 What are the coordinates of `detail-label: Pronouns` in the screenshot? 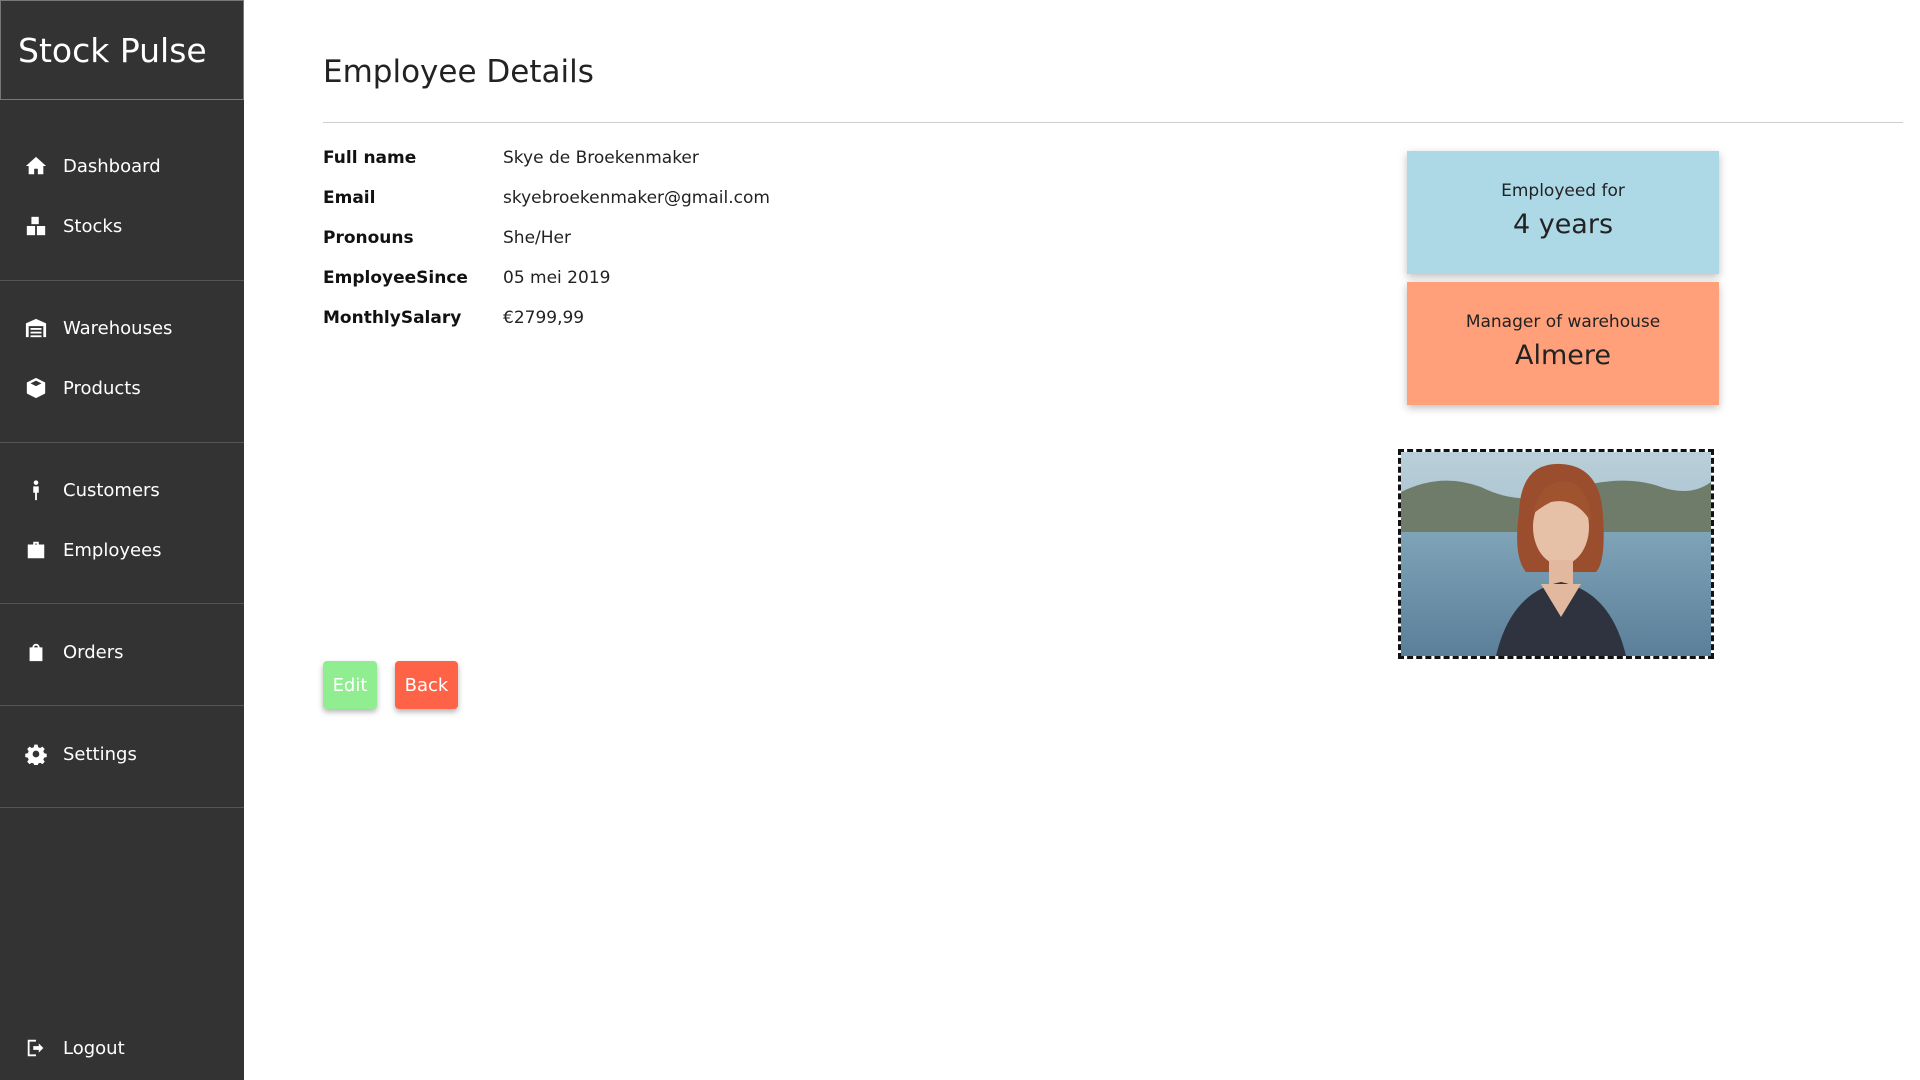 It's located at (368, 238).